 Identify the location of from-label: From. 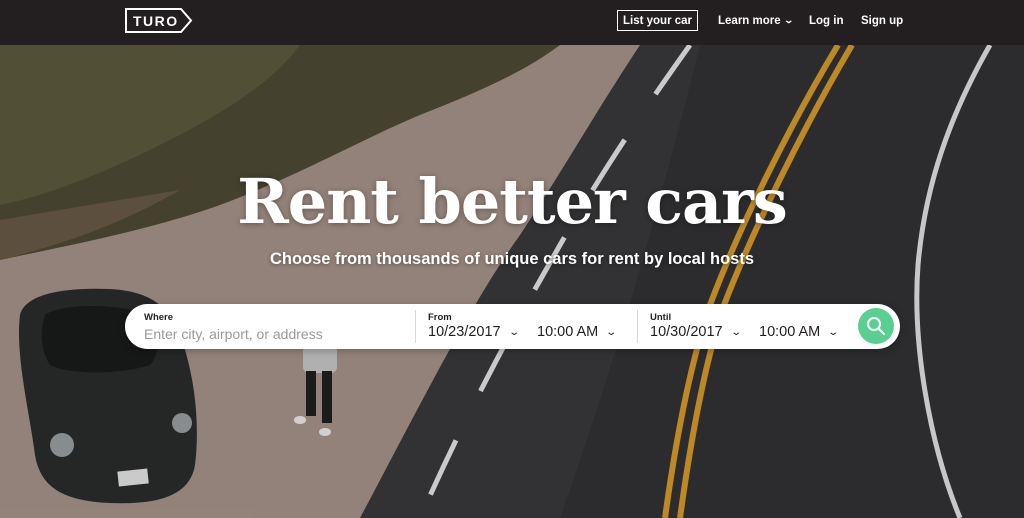
(440, 317).